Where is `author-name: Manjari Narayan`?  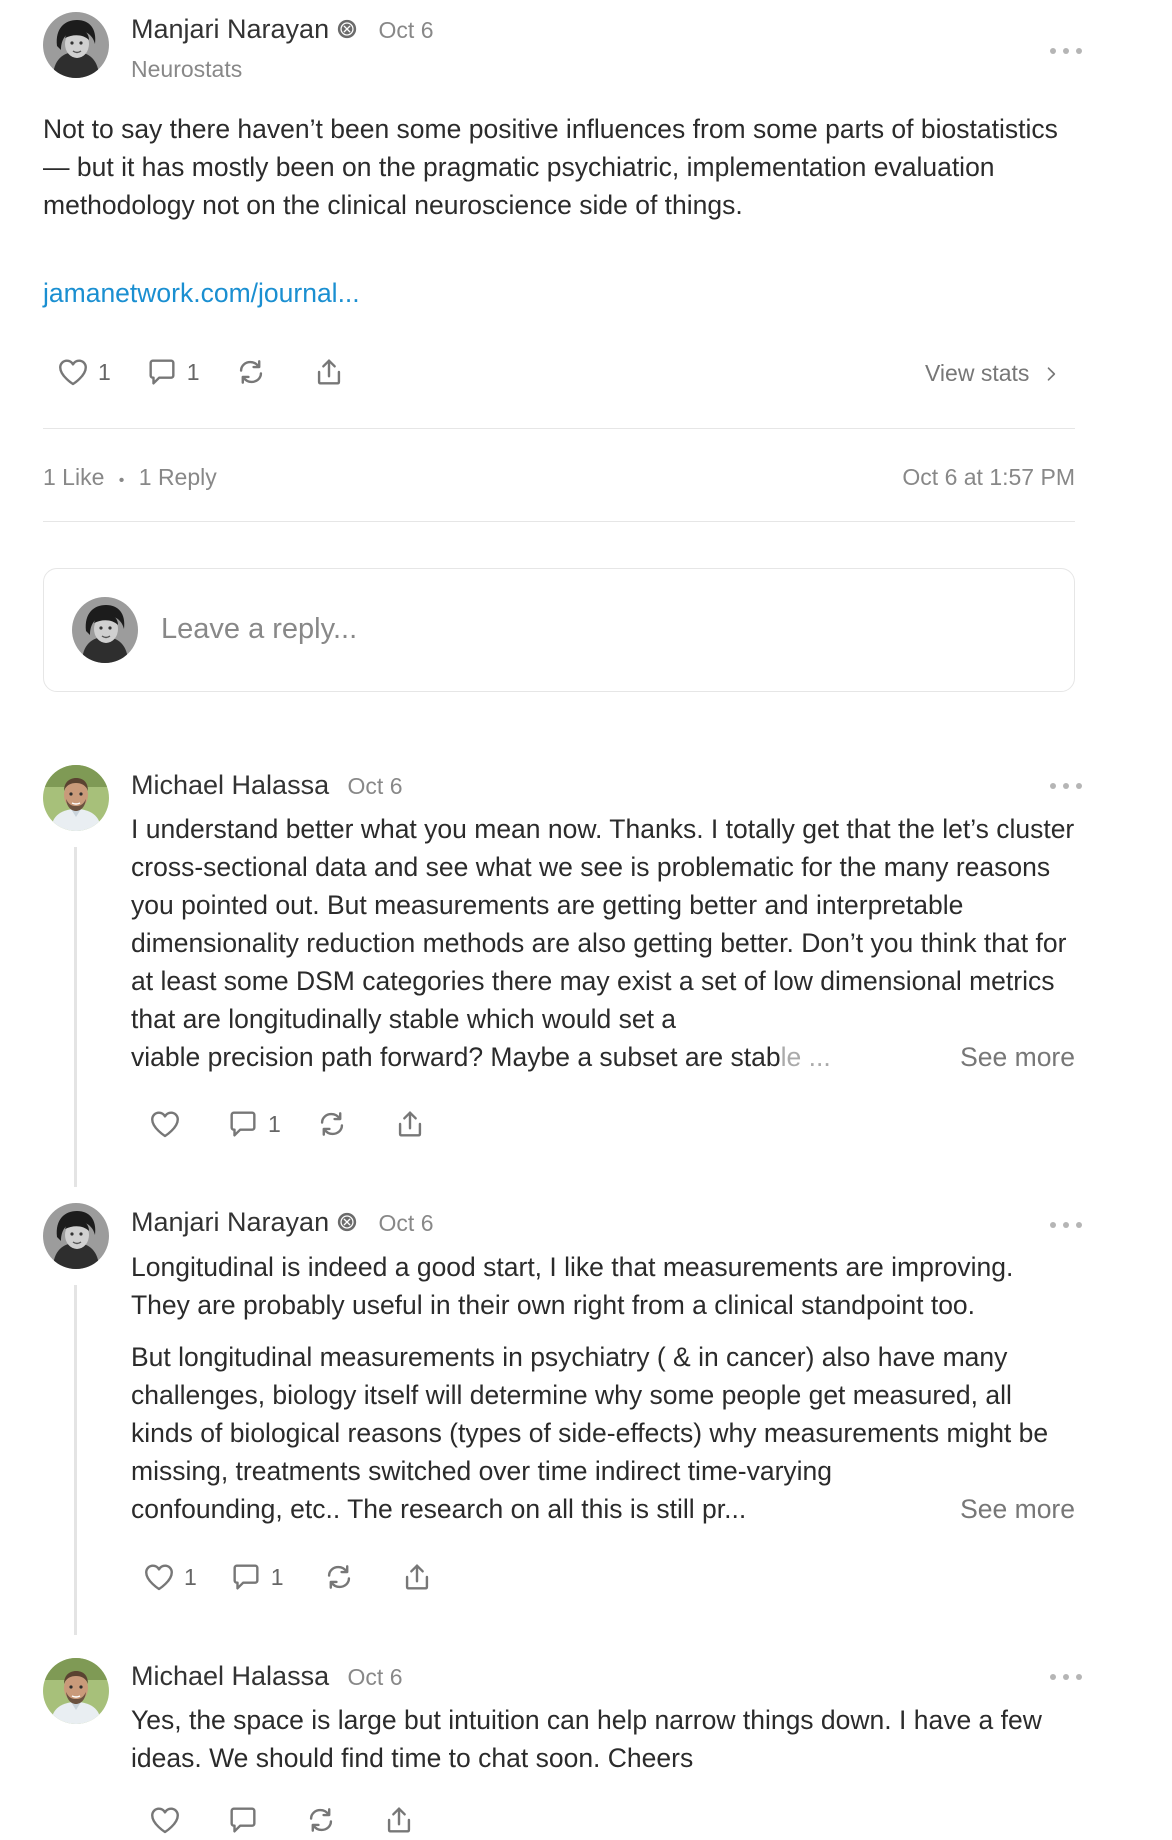 author-name: Manjari Narayan is located at coordinates (230, 29).